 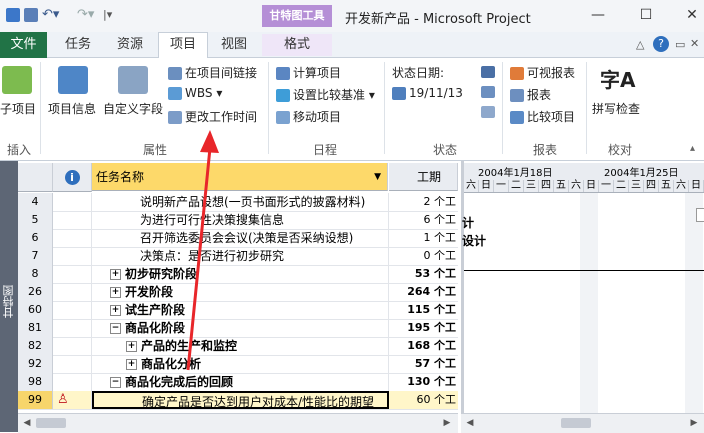 What do you see at coordinates (640, 44) in the screenshot?
I see `ribbon-collapse-icon: △` at bounding box center [640, 44].